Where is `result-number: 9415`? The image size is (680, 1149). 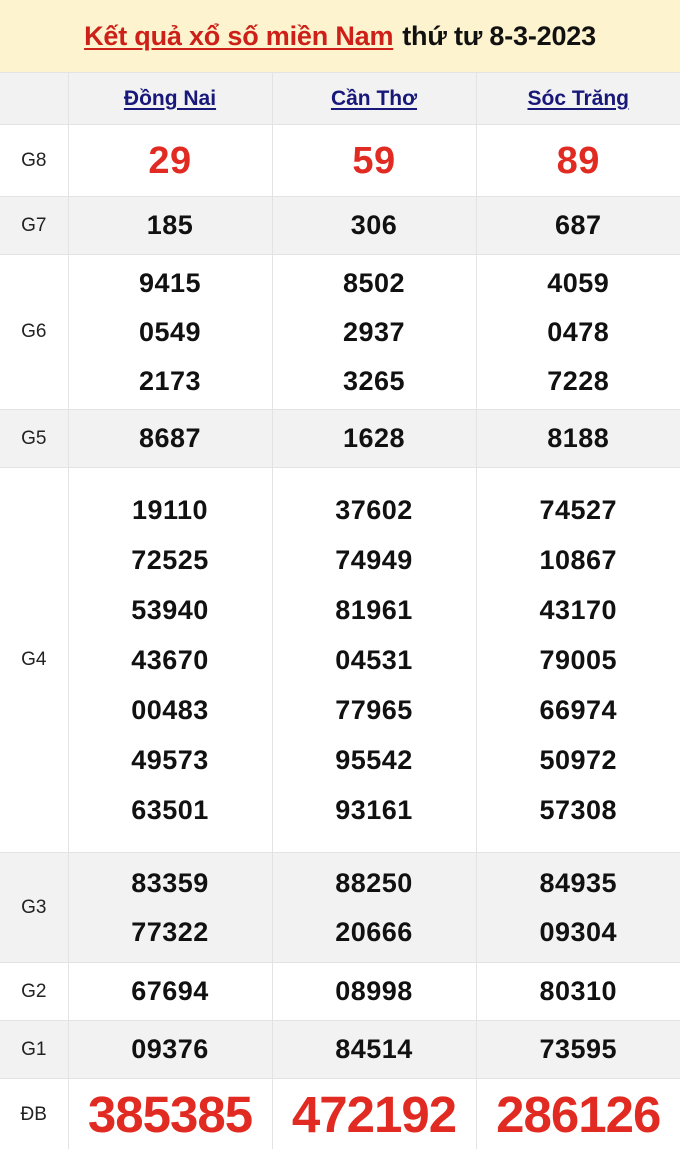 result-number: 9415 is located at coordinates (170, 282).